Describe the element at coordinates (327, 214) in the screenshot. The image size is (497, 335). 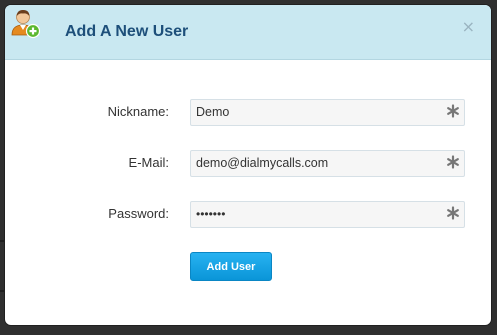
I see `password-field: •••••••` at that location.